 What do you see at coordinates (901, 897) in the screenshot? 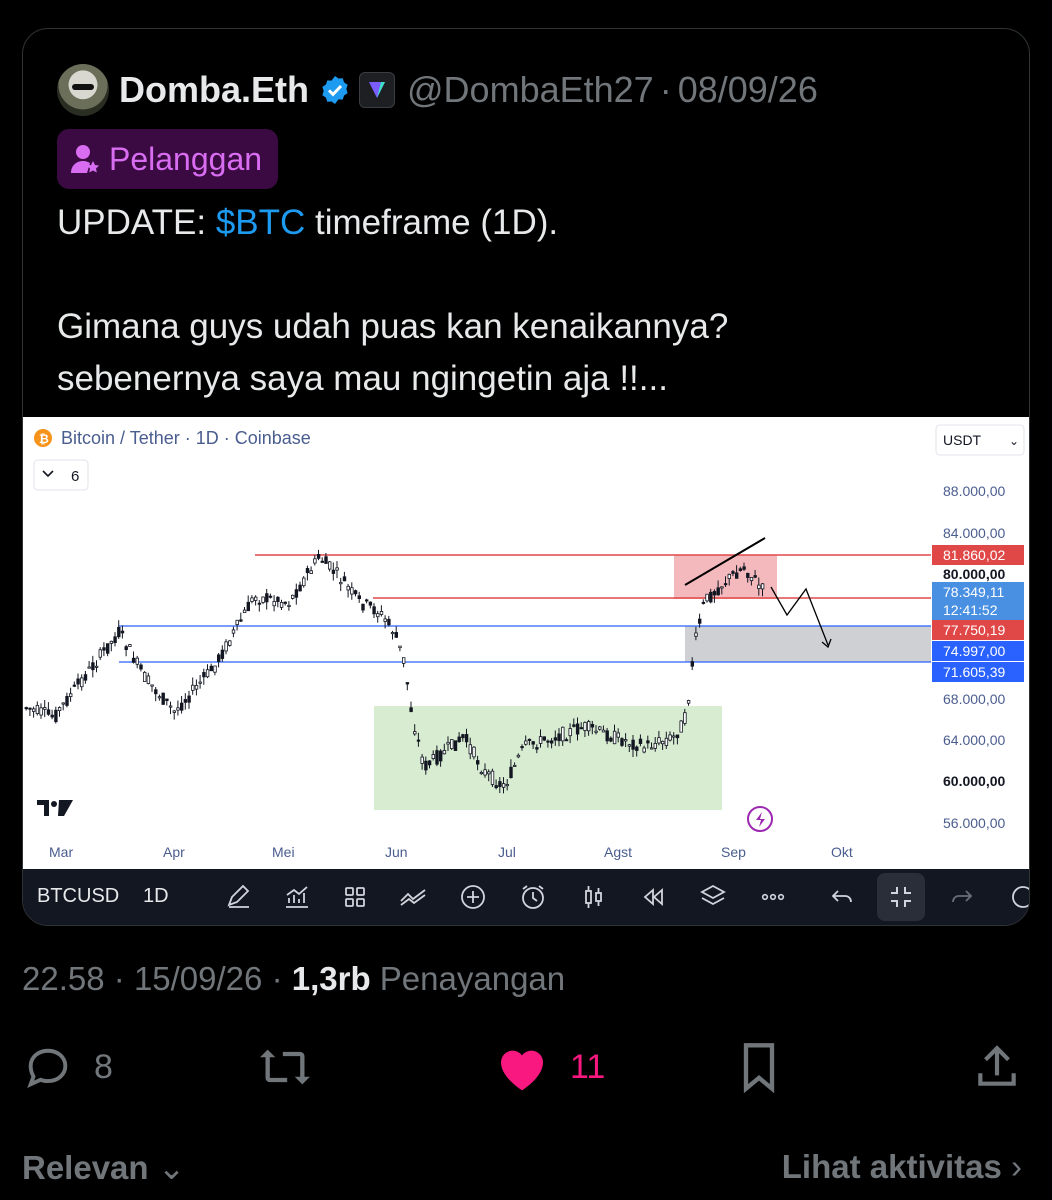
I see `fullscreen-exit-button` at bounding box center [901, 897].